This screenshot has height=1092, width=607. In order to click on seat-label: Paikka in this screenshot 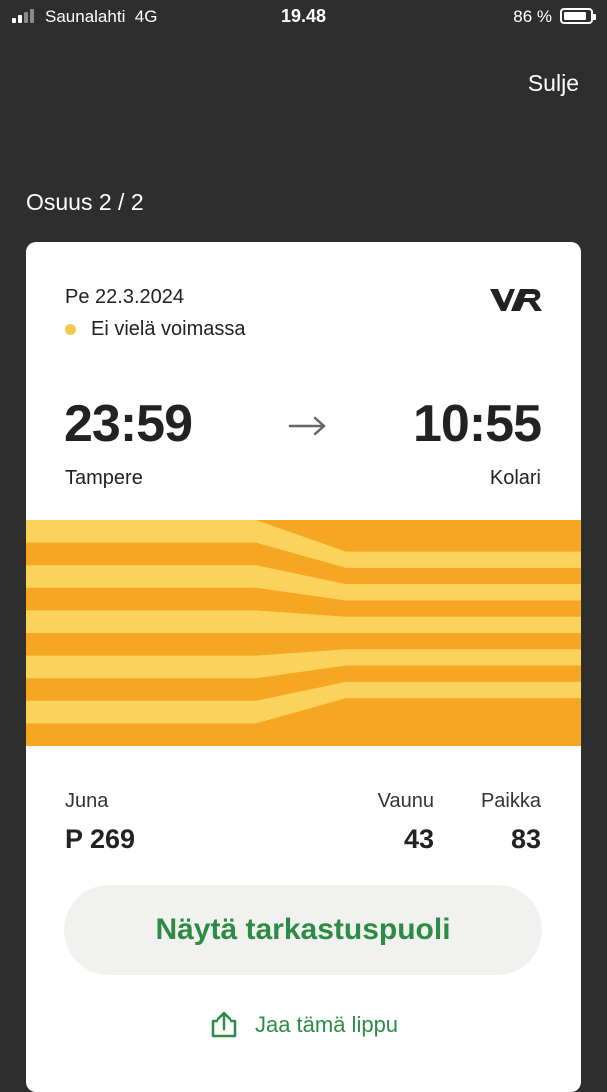, I will do `click(510, 801)`.